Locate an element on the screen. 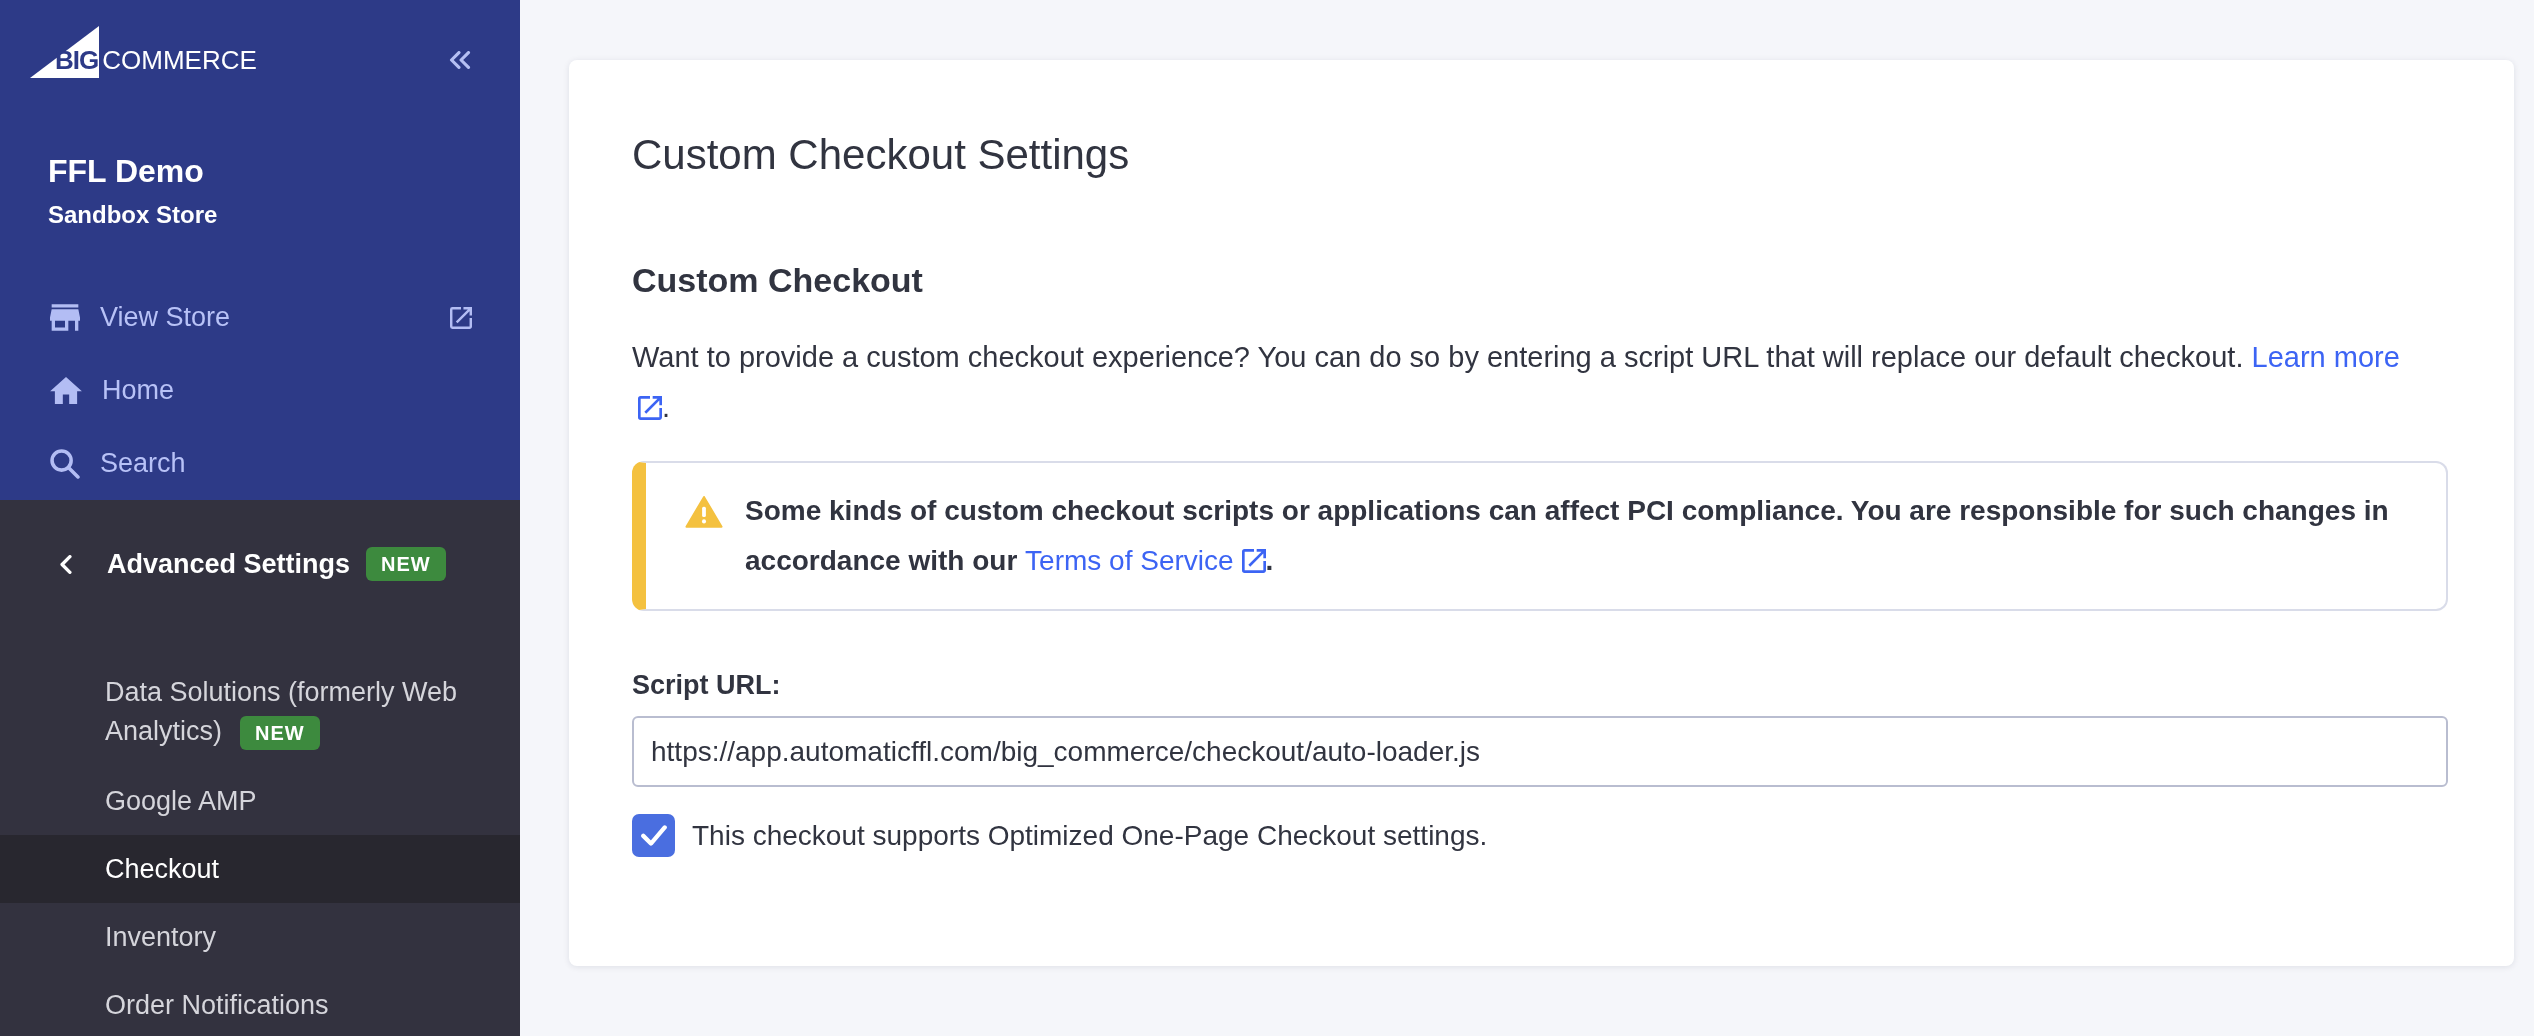 Image resolution: width=2534 pixels, height=1036 pixels. checkmark-icon is located at coordinates (653, 835).